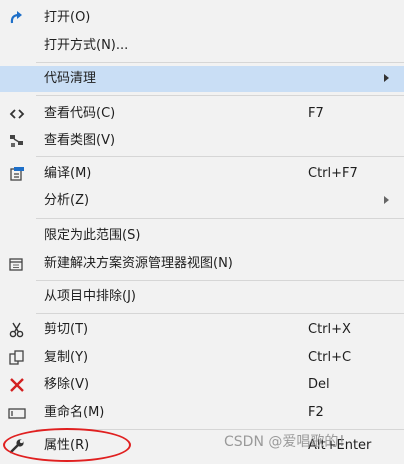 The image size is (404, 464). I want to click on menu-item-code-cleanup: 代码清理, so click(202, 79).